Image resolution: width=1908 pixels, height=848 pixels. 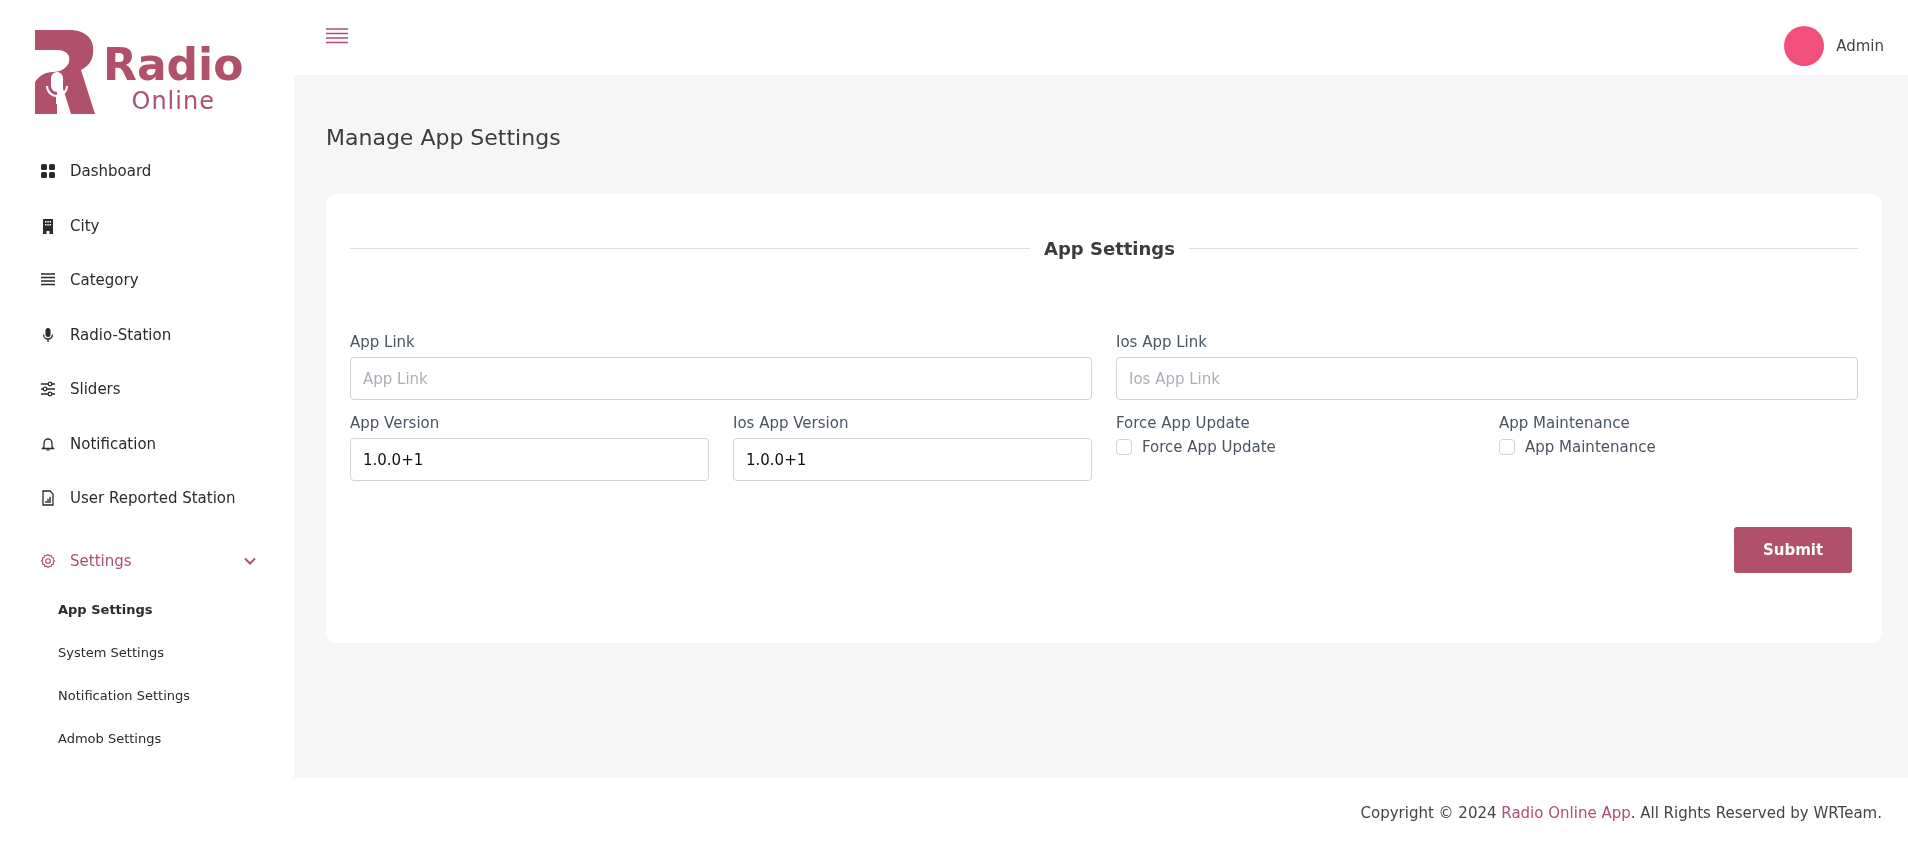 I want to click on microphone-r-logo-icon, so click(x=65, y=72).